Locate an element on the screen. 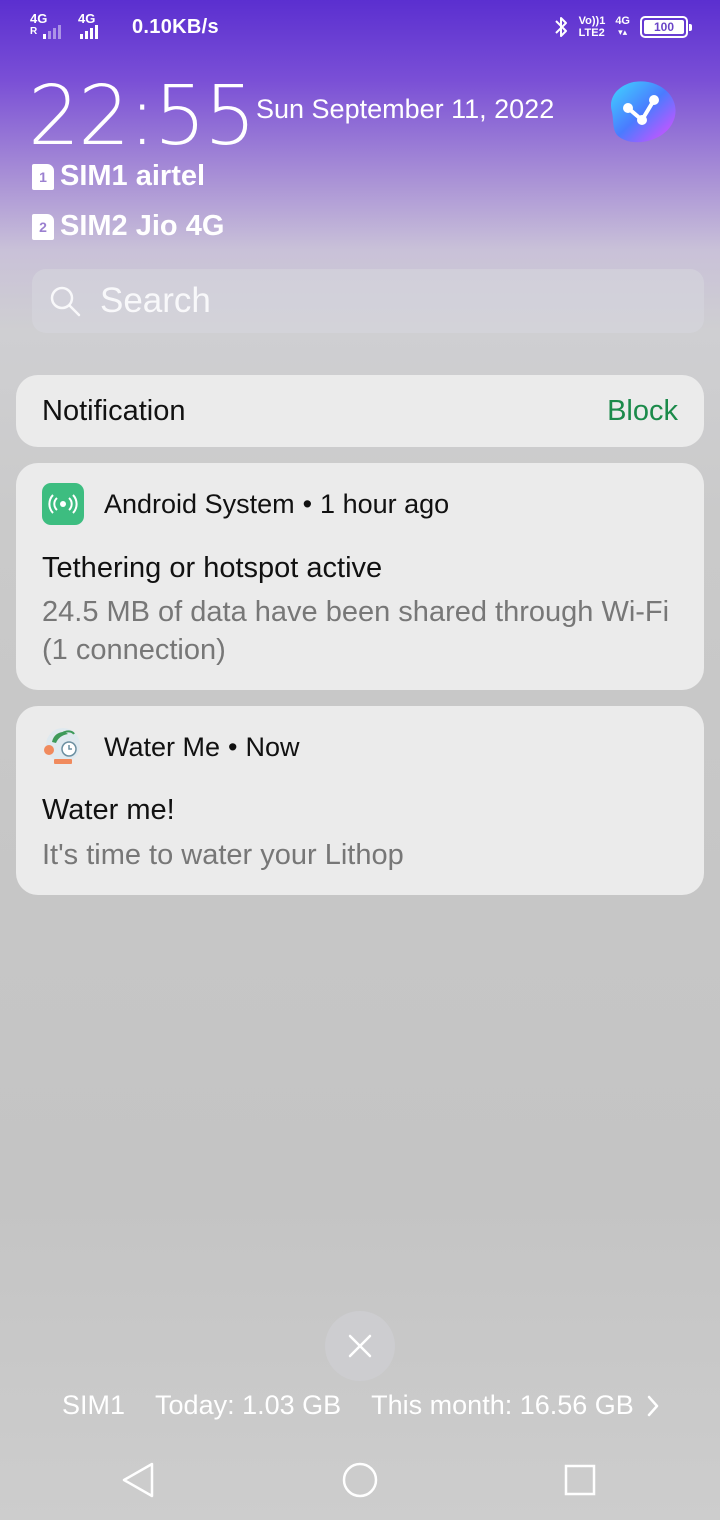 This screenshot has height=1520, width=720. data-usage-row: SIM1 Today: 1.03 GB This month: 16.56 GB is located at coordinates (361, 1405).